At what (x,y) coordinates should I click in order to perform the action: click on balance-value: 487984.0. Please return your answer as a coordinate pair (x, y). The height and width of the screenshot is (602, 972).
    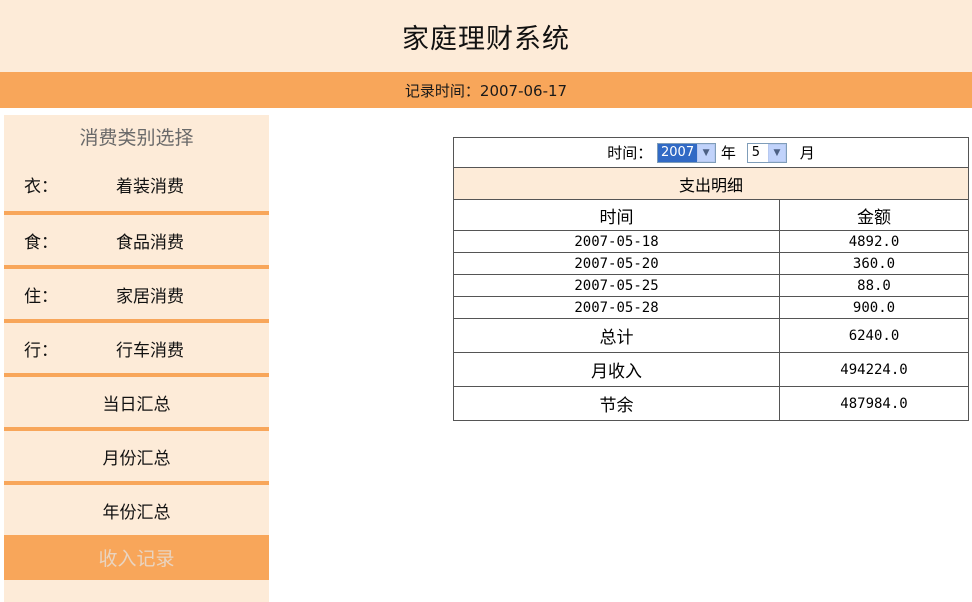
    Looking at the image, I should click on (874, 403).